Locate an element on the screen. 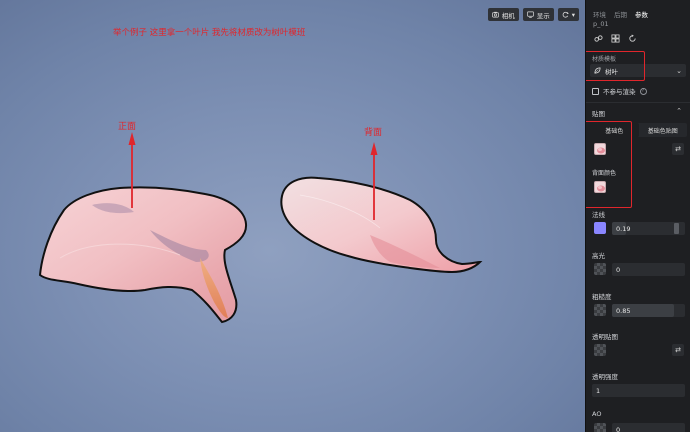 This screenshot has height=432, width=690. roughness-value: 0.85 is located at coordinates (623, 310).